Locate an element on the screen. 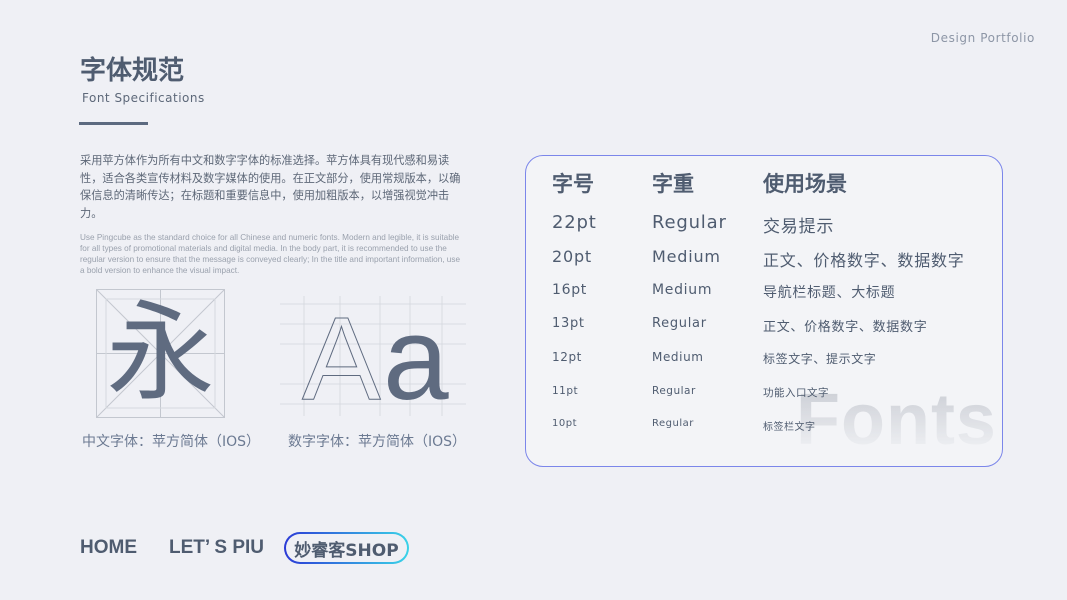 This screenshot has height=600, width=1067. row-size: 11pt is located at coordinates (565, 391).